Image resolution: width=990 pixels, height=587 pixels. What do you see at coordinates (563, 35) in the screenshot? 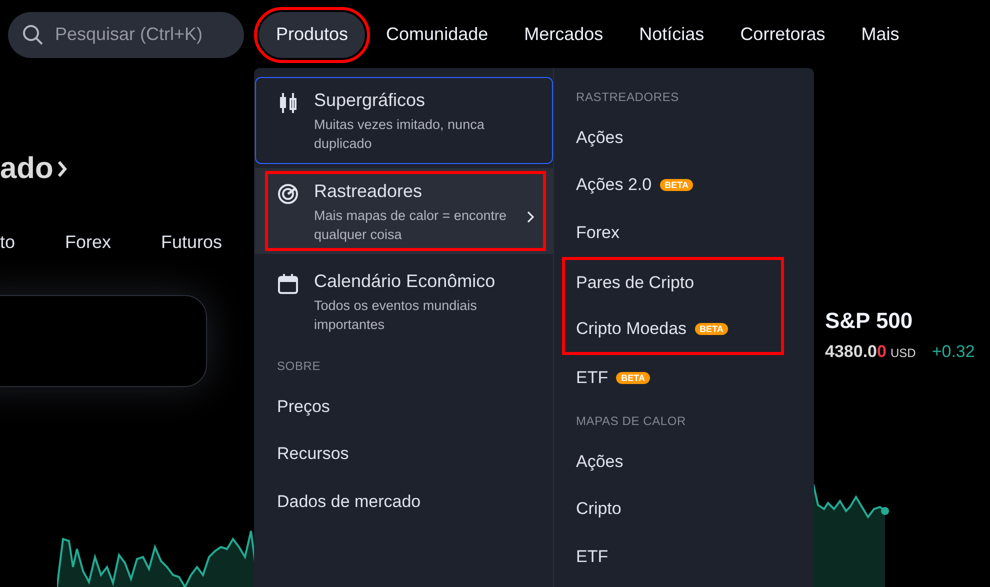
I see `nav-item: Mercados` at bounding box center [563, 35].